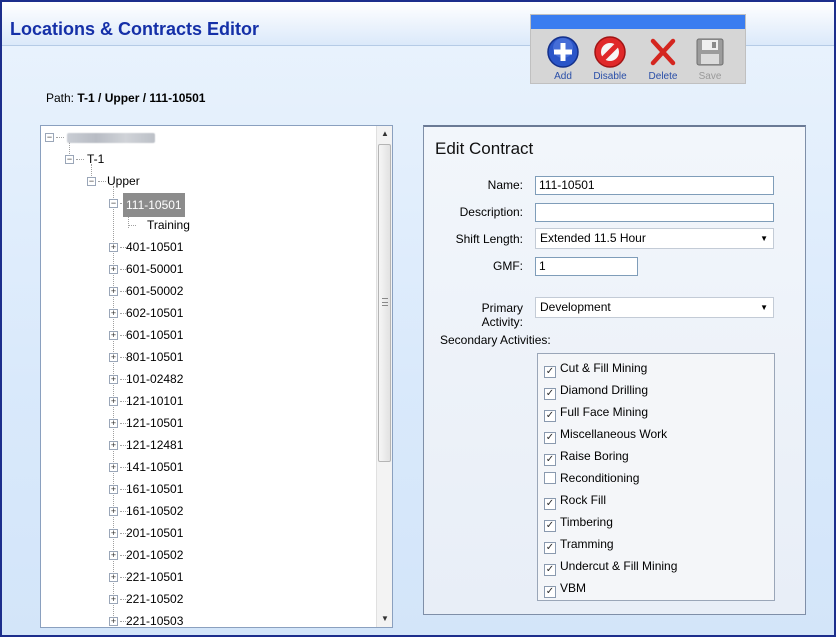 The image size is (836, 637). What do you see at coordinates (575, 307) in the screenshot?
I see `primary-activity-value: Development` at bounding box center [575, 307].